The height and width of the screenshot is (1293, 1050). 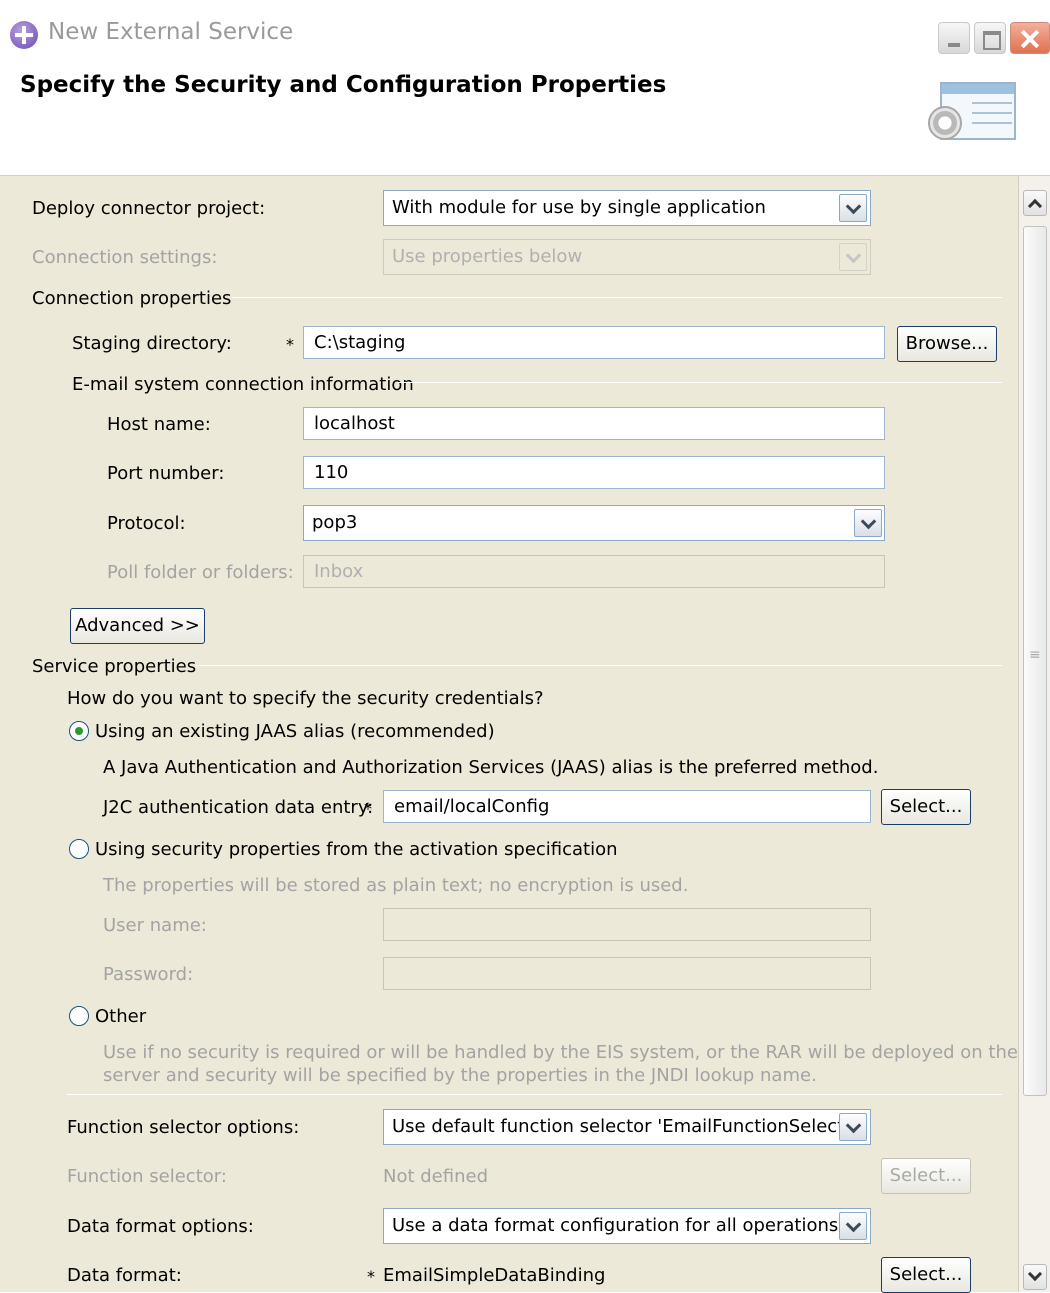 What do you see at coordinates (238, 807) in the screenshot?
I see `j2c-label: J2C authentication data entry:` at bounding box center [238, 807].